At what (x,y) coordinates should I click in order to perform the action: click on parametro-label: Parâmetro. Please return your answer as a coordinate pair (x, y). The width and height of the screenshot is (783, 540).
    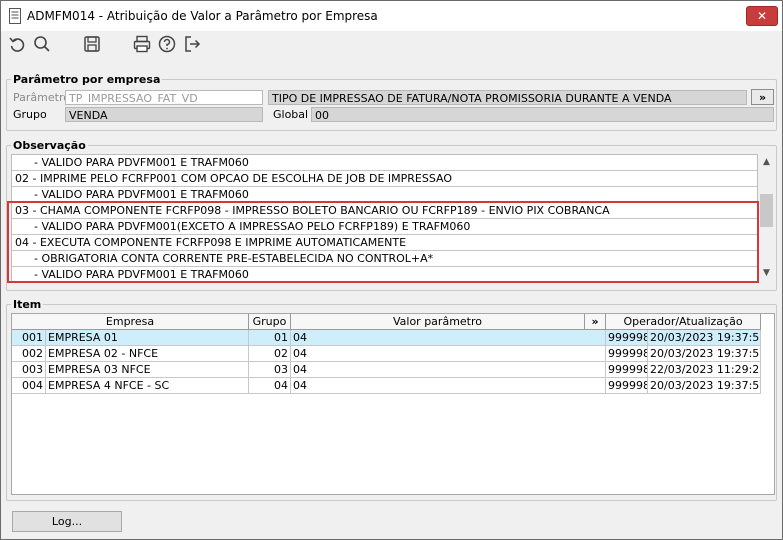
    Looking at the image, I should click on (41, 97).